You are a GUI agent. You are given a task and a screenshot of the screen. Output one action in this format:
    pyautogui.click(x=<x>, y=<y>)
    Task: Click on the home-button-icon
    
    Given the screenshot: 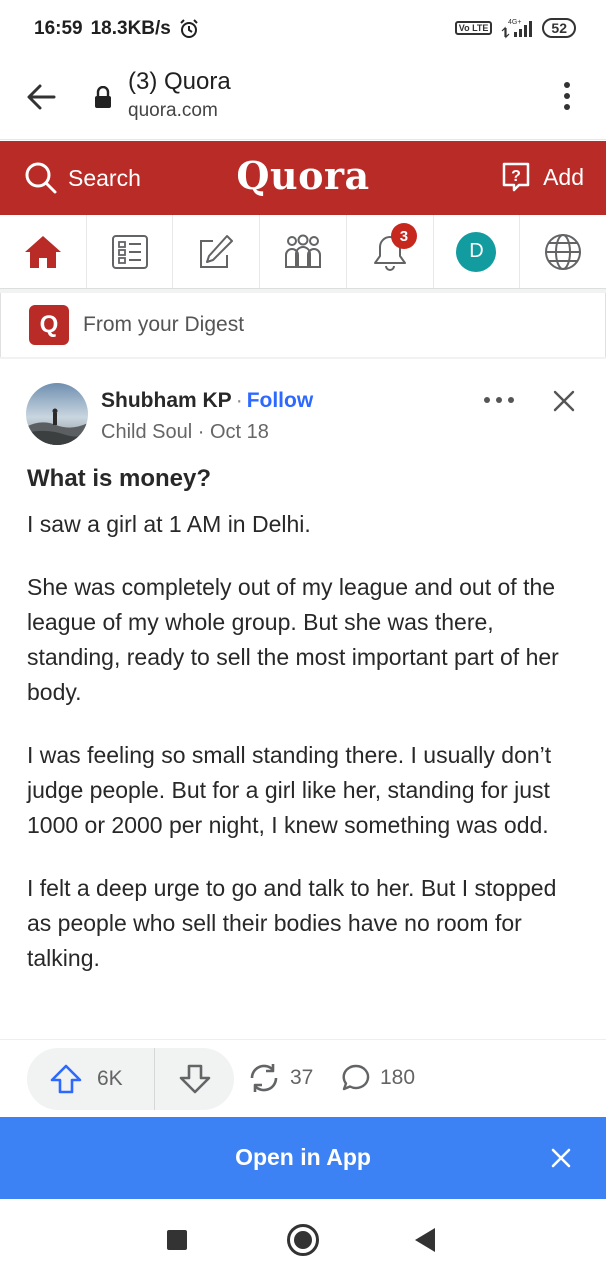 What is the action you would take?
    pyautogui.click(x=303, y=1240)
    